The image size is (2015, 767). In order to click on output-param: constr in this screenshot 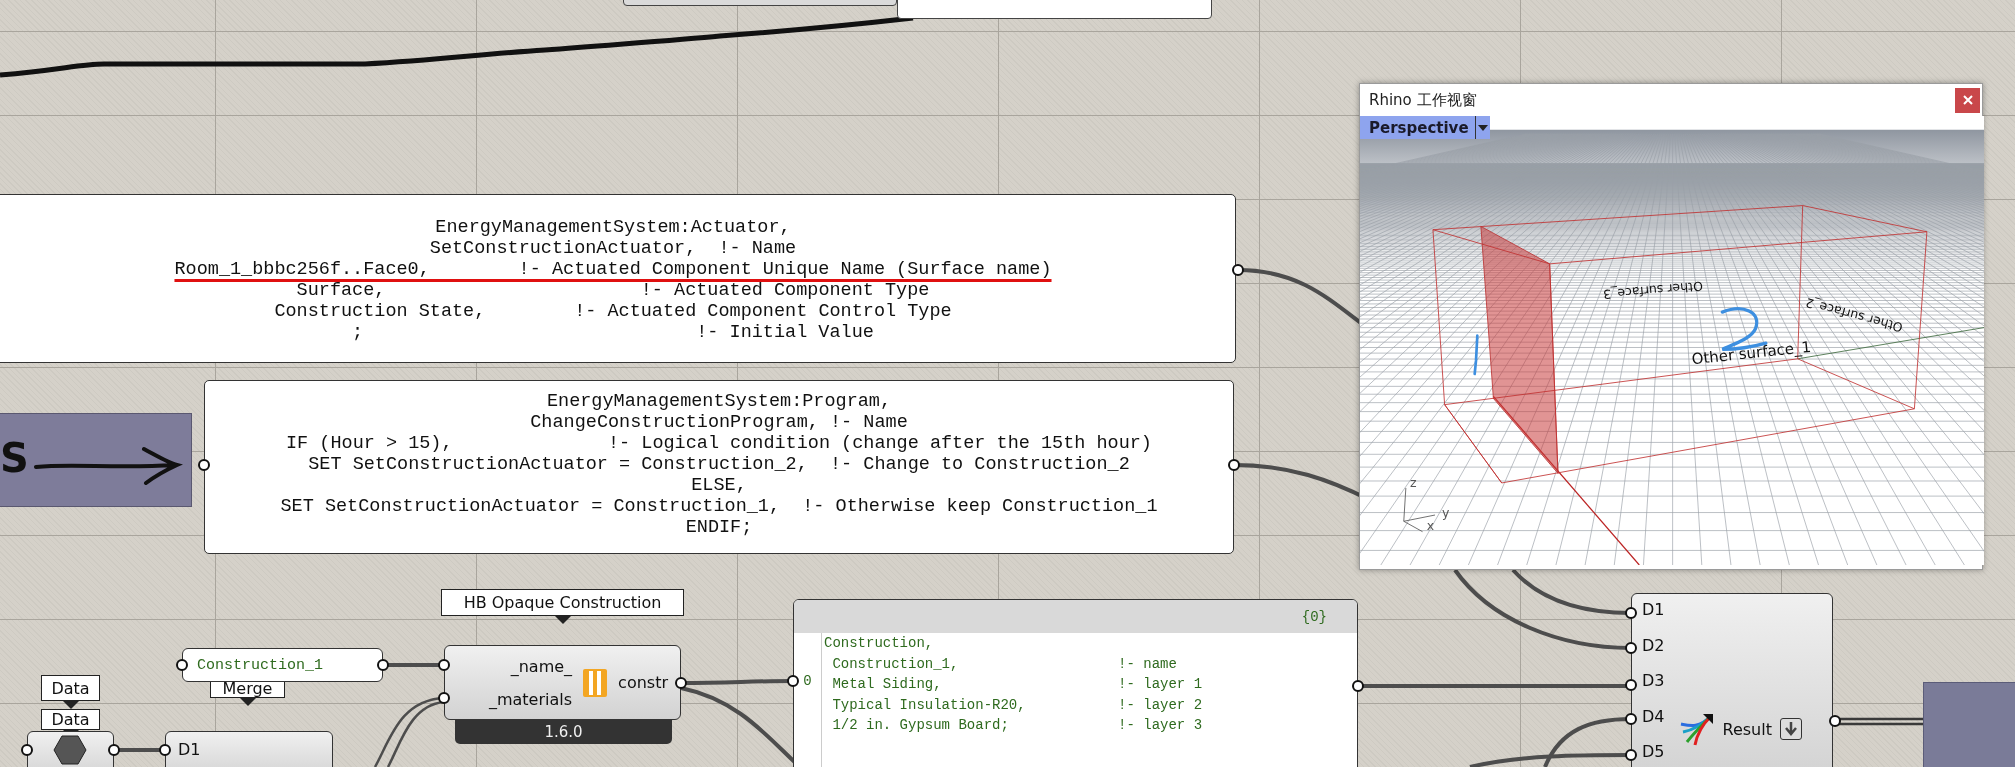, I will do `click(643, 683)`.